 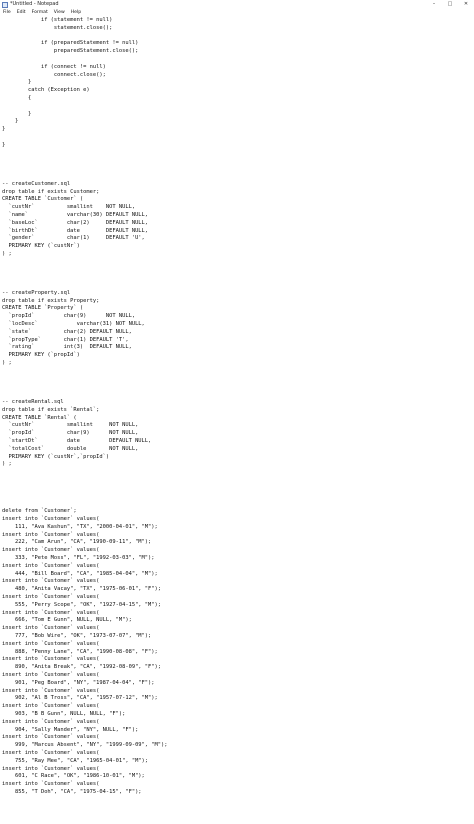 What do you see at coordinates (21, 13) in the screenshot?
I see `menu-edit: Edit` at bounding box center [21, 13].